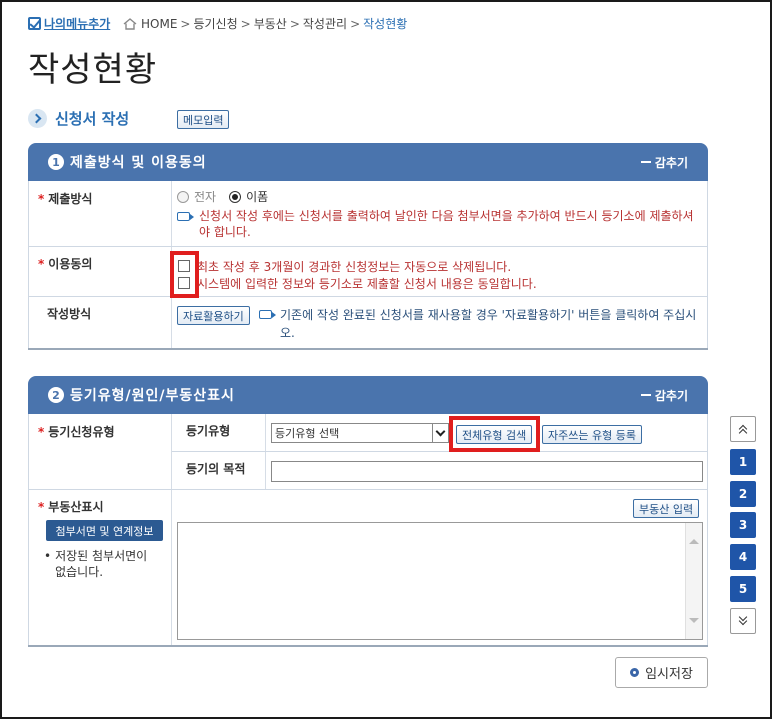  Describe the element at coordinates (743, 525) in the screenshot. I see `side-nav-3: 3` at that location.